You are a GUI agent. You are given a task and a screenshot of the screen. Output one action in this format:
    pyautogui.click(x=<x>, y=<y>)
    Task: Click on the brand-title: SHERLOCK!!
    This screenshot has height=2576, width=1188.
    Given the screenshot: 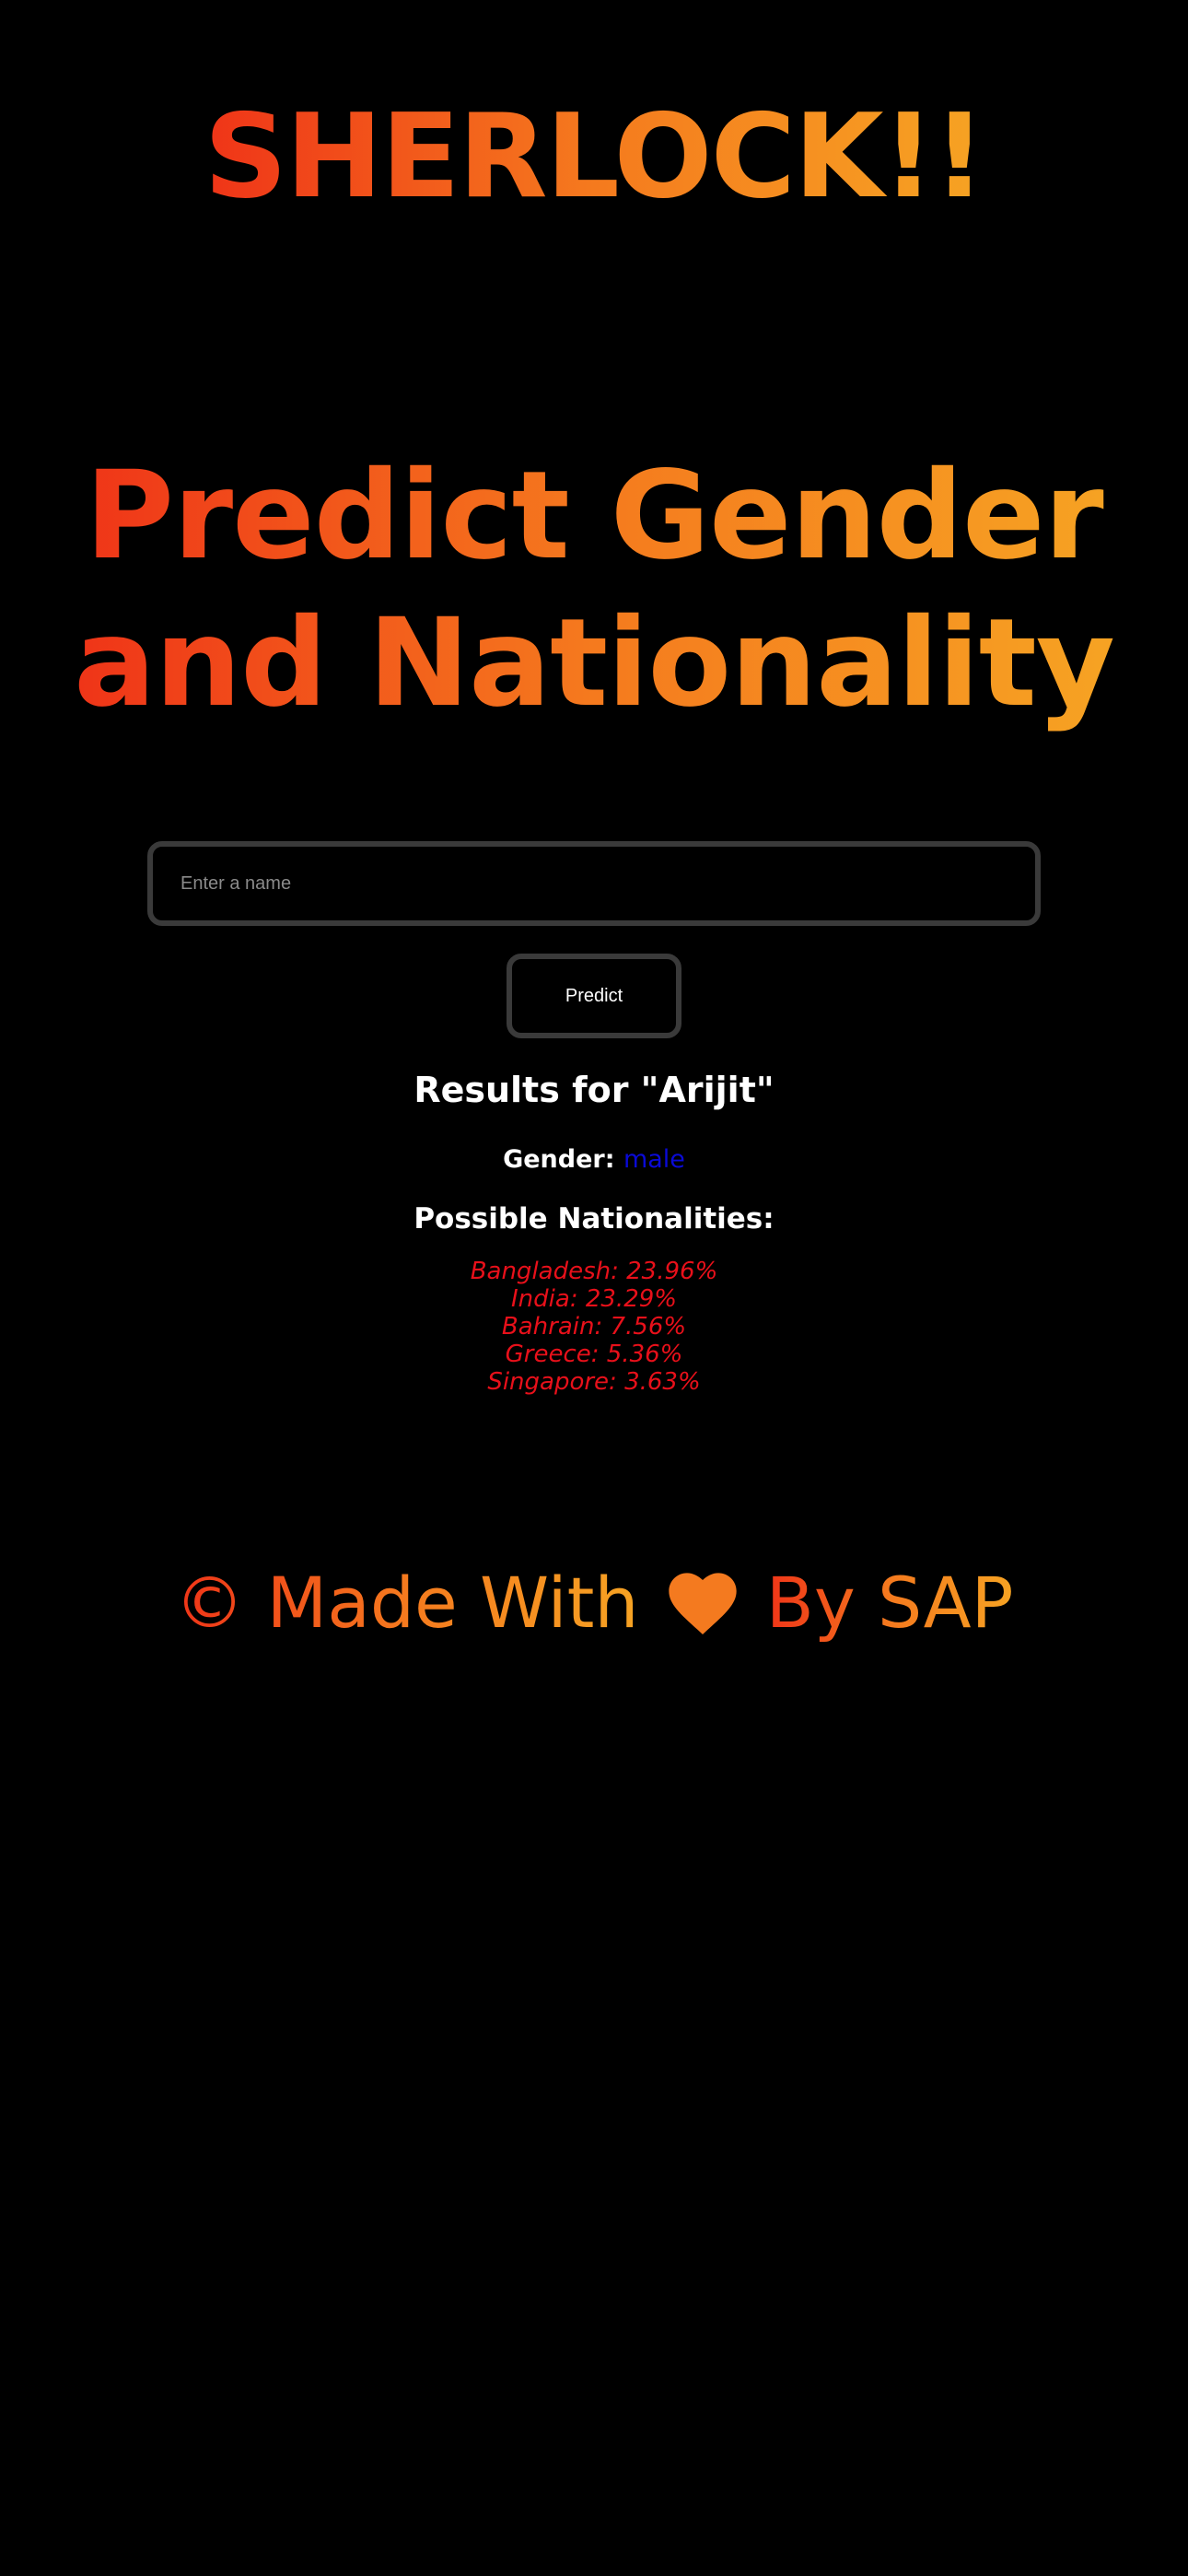 What is the action you would take?
    pyautogui.click(x=594, y=156)
    